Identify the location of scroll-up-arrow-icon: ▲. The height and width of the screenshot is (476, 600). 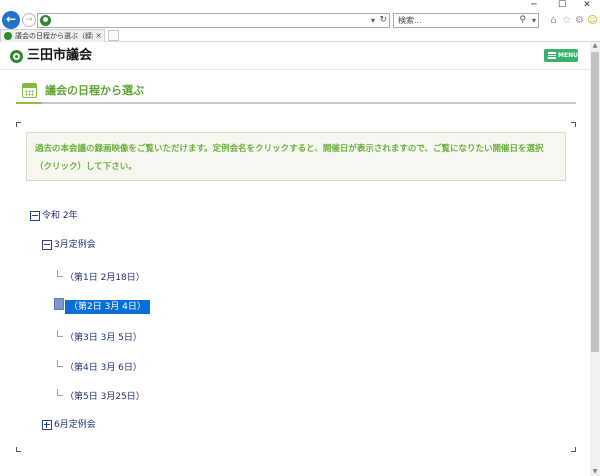
(595, 46).